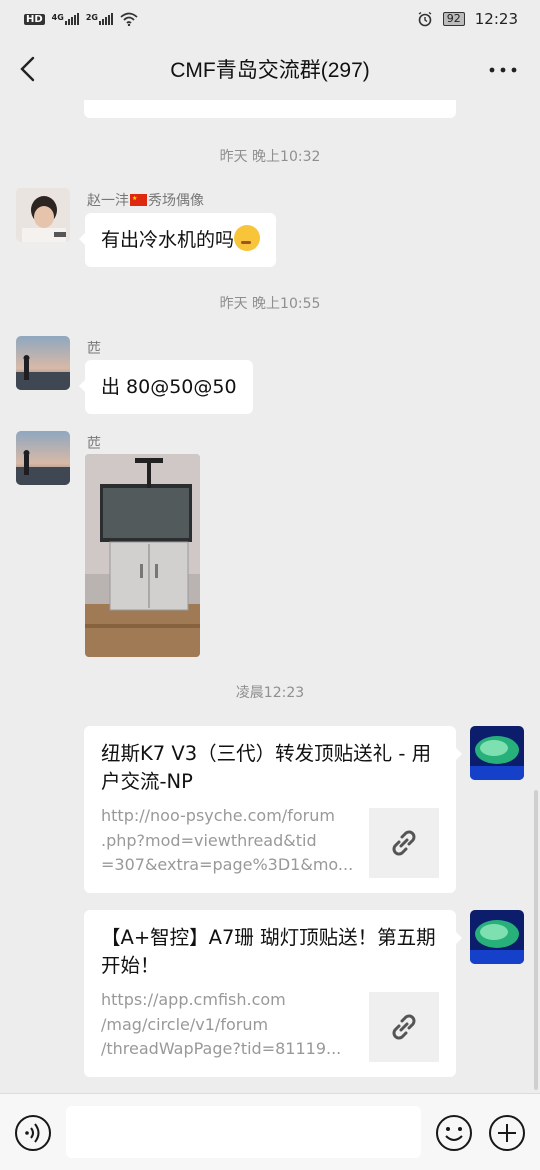 The width and height of the screenshot is (540, 1170). I want to click on message-bubble: 有出冷水机的吗, so click(177, 240).